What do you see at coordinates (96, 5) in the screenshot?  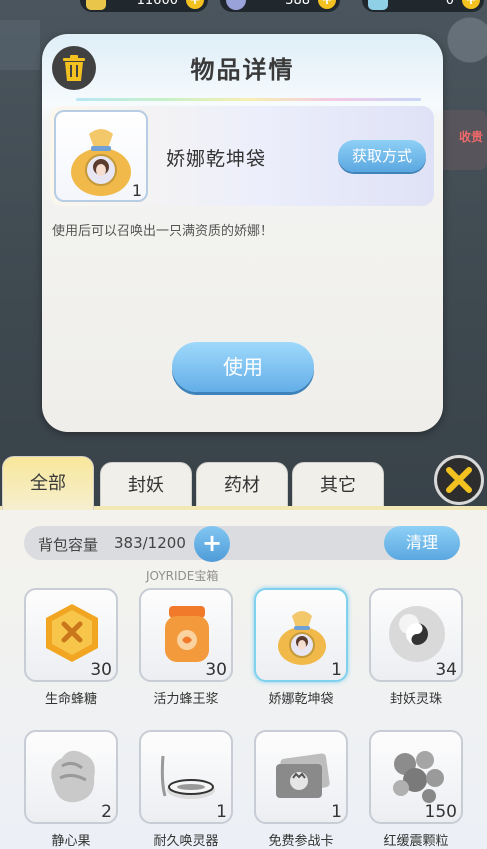 I see `gold-bell-icon` at bounding box center [96, 5].